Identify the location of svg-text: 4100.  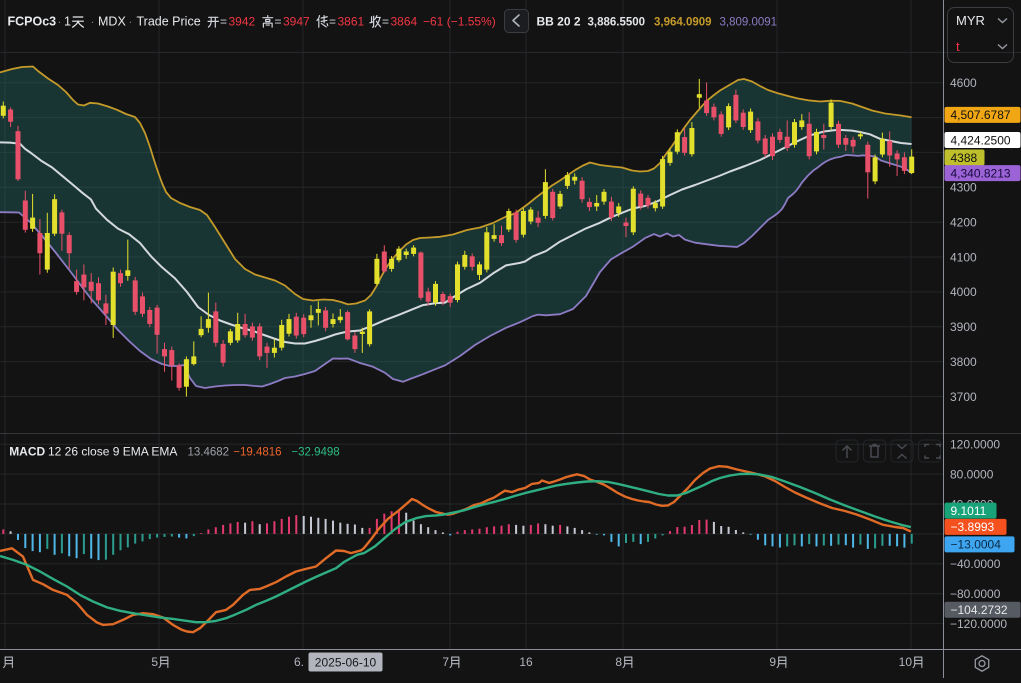
(963, 257).